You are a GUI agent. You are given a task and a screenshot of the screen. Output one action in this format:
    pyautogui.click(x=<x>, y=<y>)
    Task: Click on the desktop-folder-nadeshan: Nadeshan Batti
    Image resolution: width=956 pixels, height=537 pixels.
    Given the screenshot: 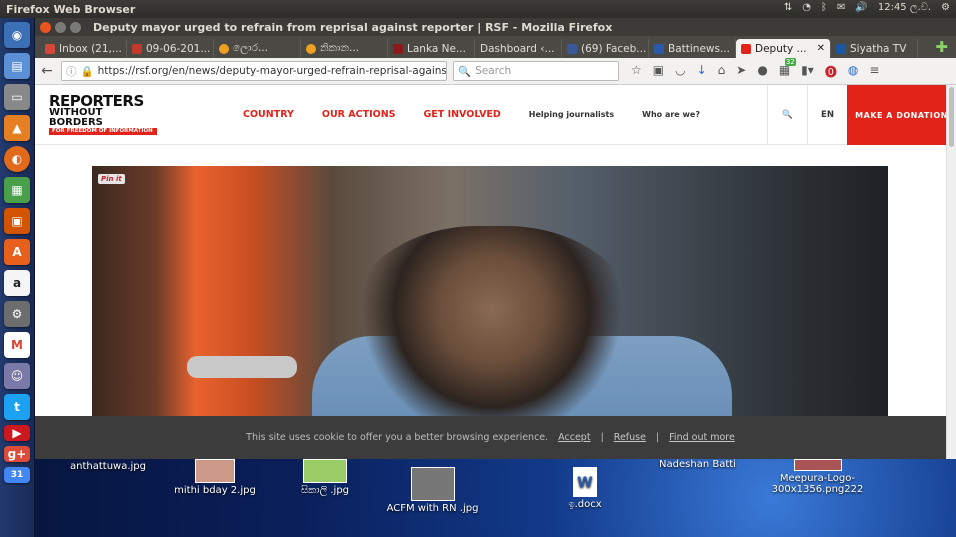 What is the action you would take?
    pyautogui.click(x=697, y=464)
    